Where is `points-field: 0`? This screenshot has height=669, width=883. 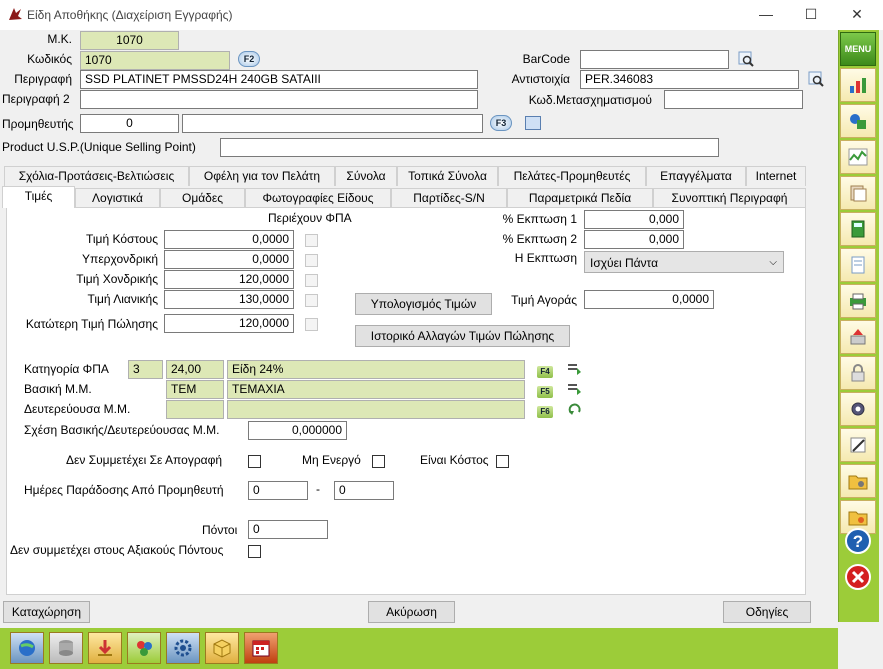 points-field: 0 is located at coordinates (288, 529).